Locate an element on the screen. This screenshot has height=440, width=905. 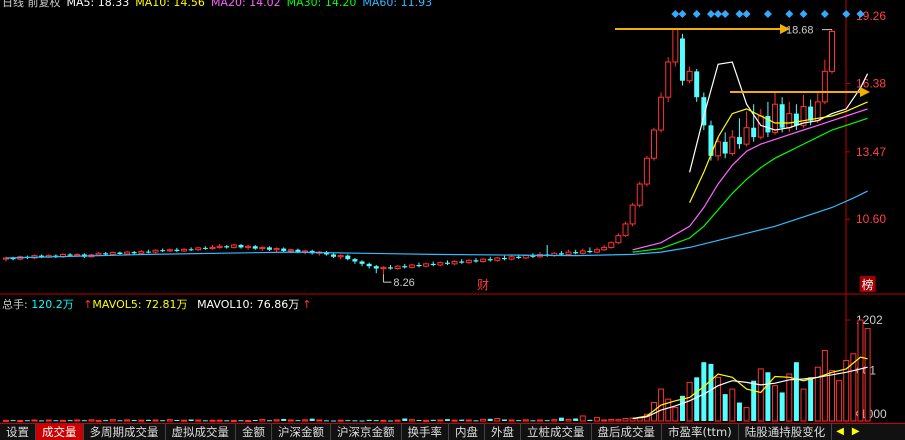
legend-item: MA5: 18.33 is located at coordinates (98, 4).